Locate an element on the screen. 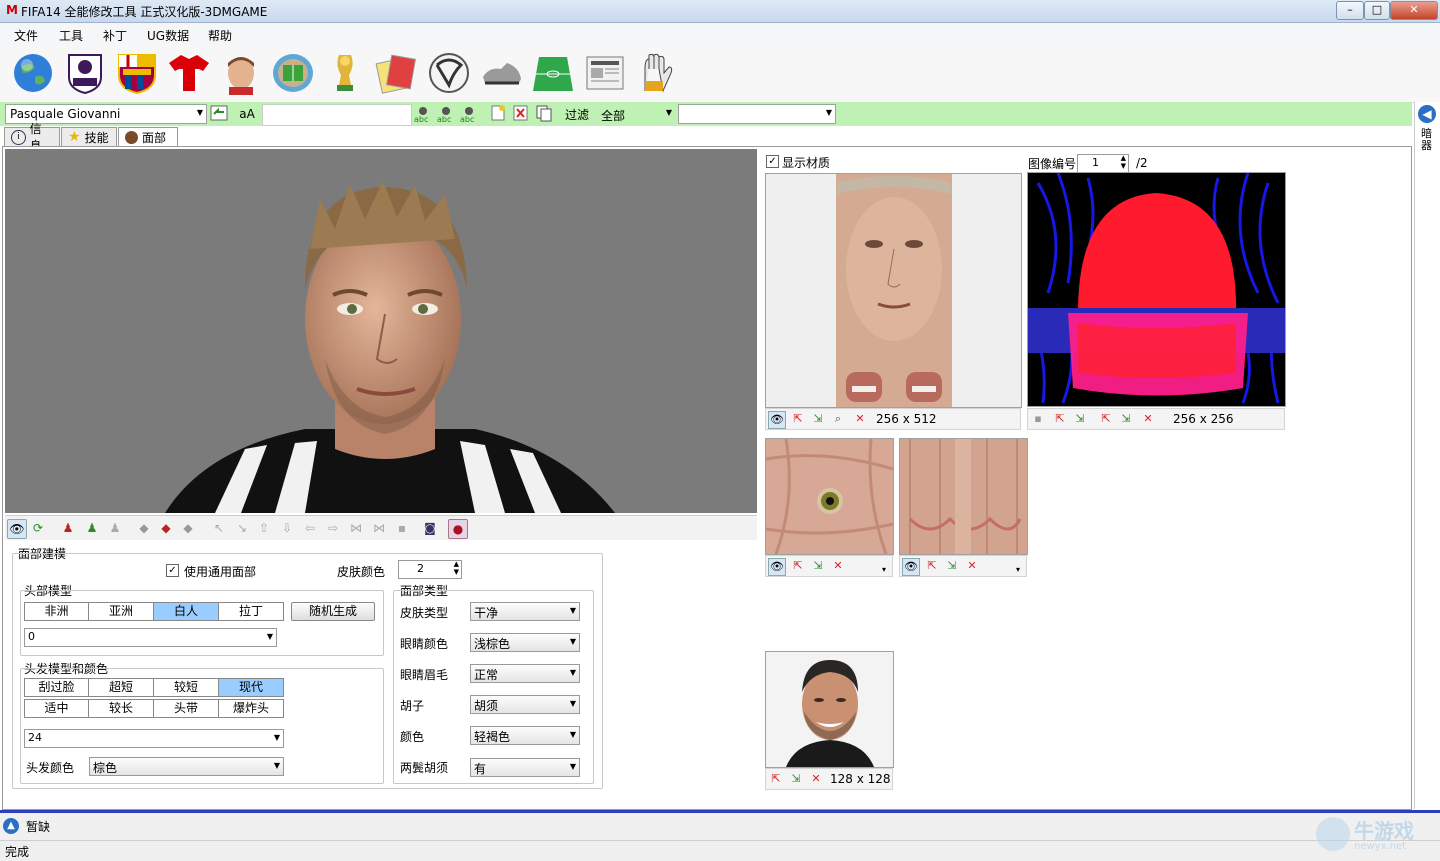 The height and width of the screenshot is (861, 1440). hair-modern: 现代 is located at coordinates (251, 687).